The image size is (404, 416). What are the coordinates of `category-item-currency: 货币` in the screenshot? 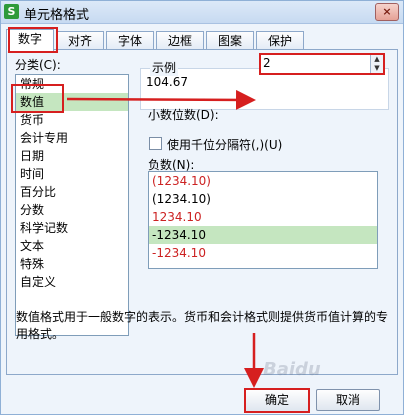 It's located at (72, 120).